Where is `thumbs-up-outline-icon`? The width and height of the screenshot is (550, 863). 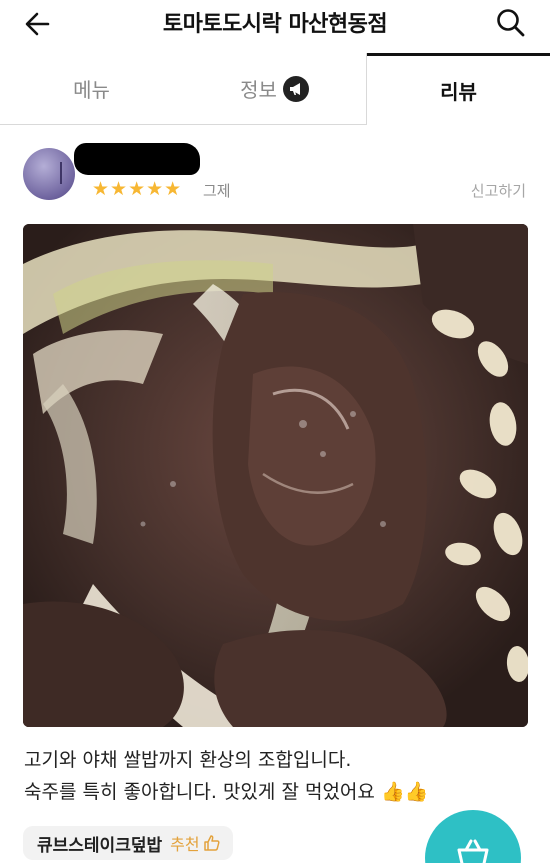 thumbs-up-outline-icon is located at coordinates (211, 843).